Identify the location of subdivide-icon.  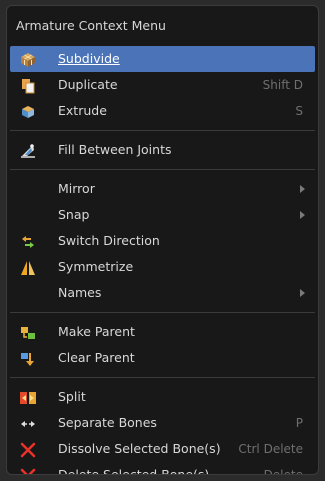
(28, 59).